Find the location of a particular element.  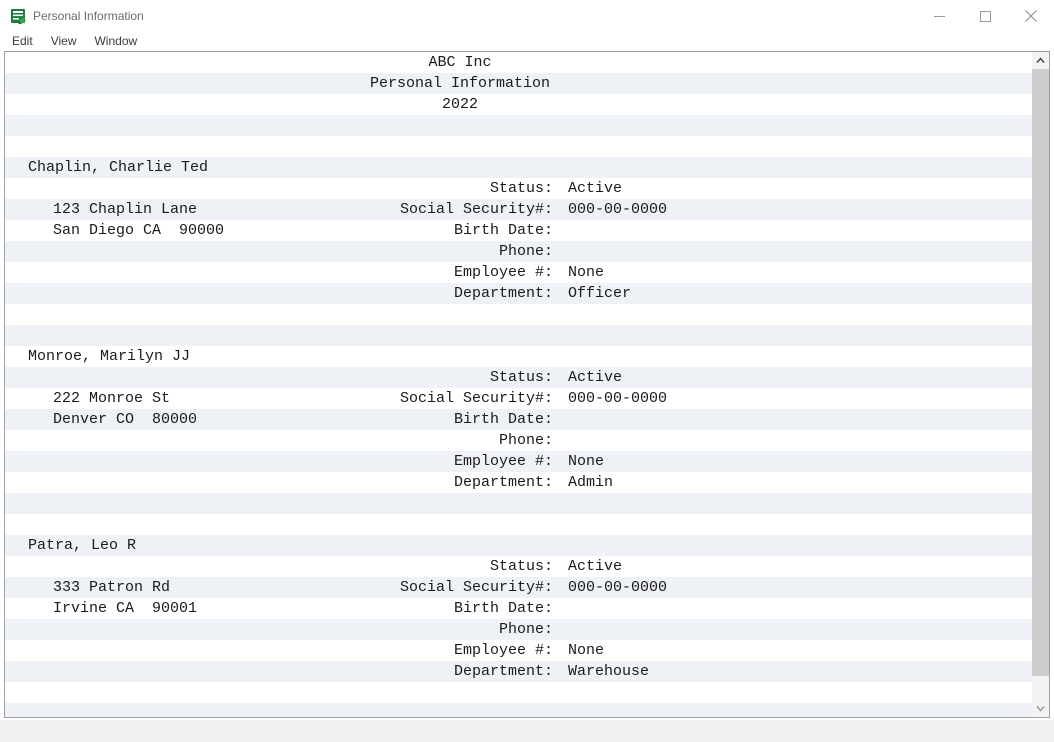

report-year: 2022 is located at coordinates (459, 104).